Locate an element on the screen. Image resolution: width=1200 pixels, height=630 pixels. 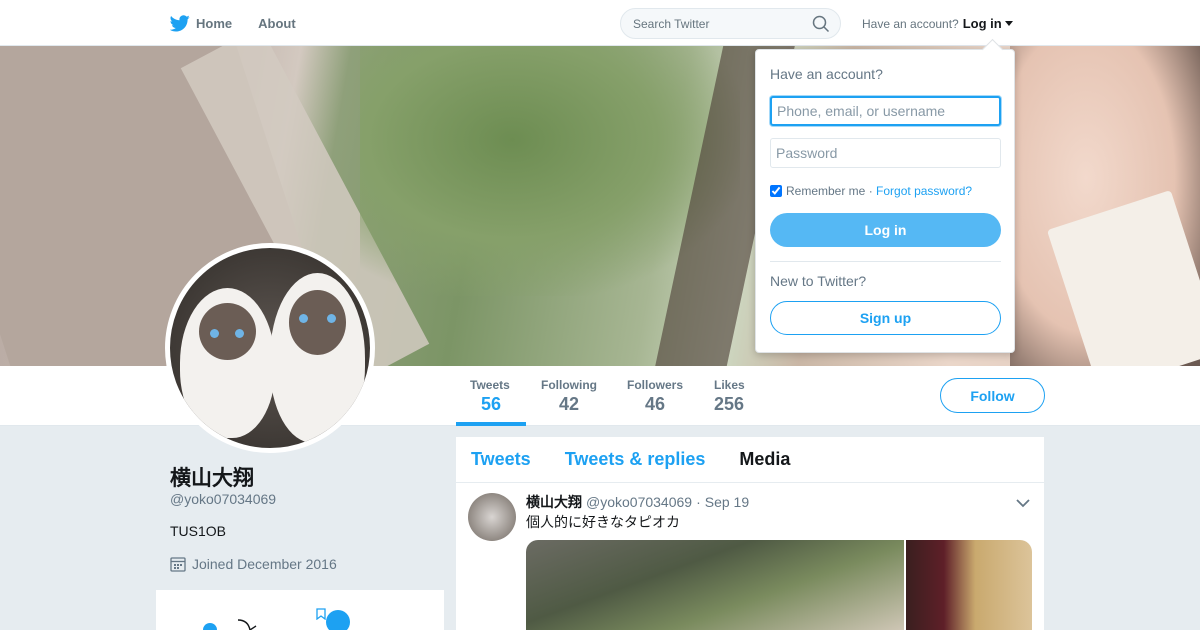
stat-followers: Followers 46 is located at coordinates (663, 396).